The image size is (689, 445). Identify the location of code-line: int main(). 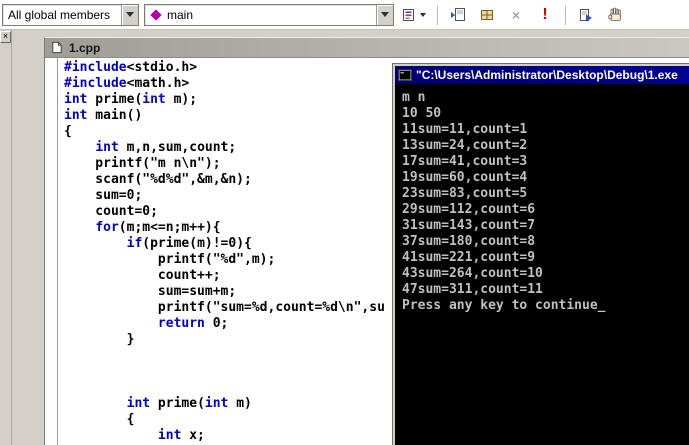
(103, 115).